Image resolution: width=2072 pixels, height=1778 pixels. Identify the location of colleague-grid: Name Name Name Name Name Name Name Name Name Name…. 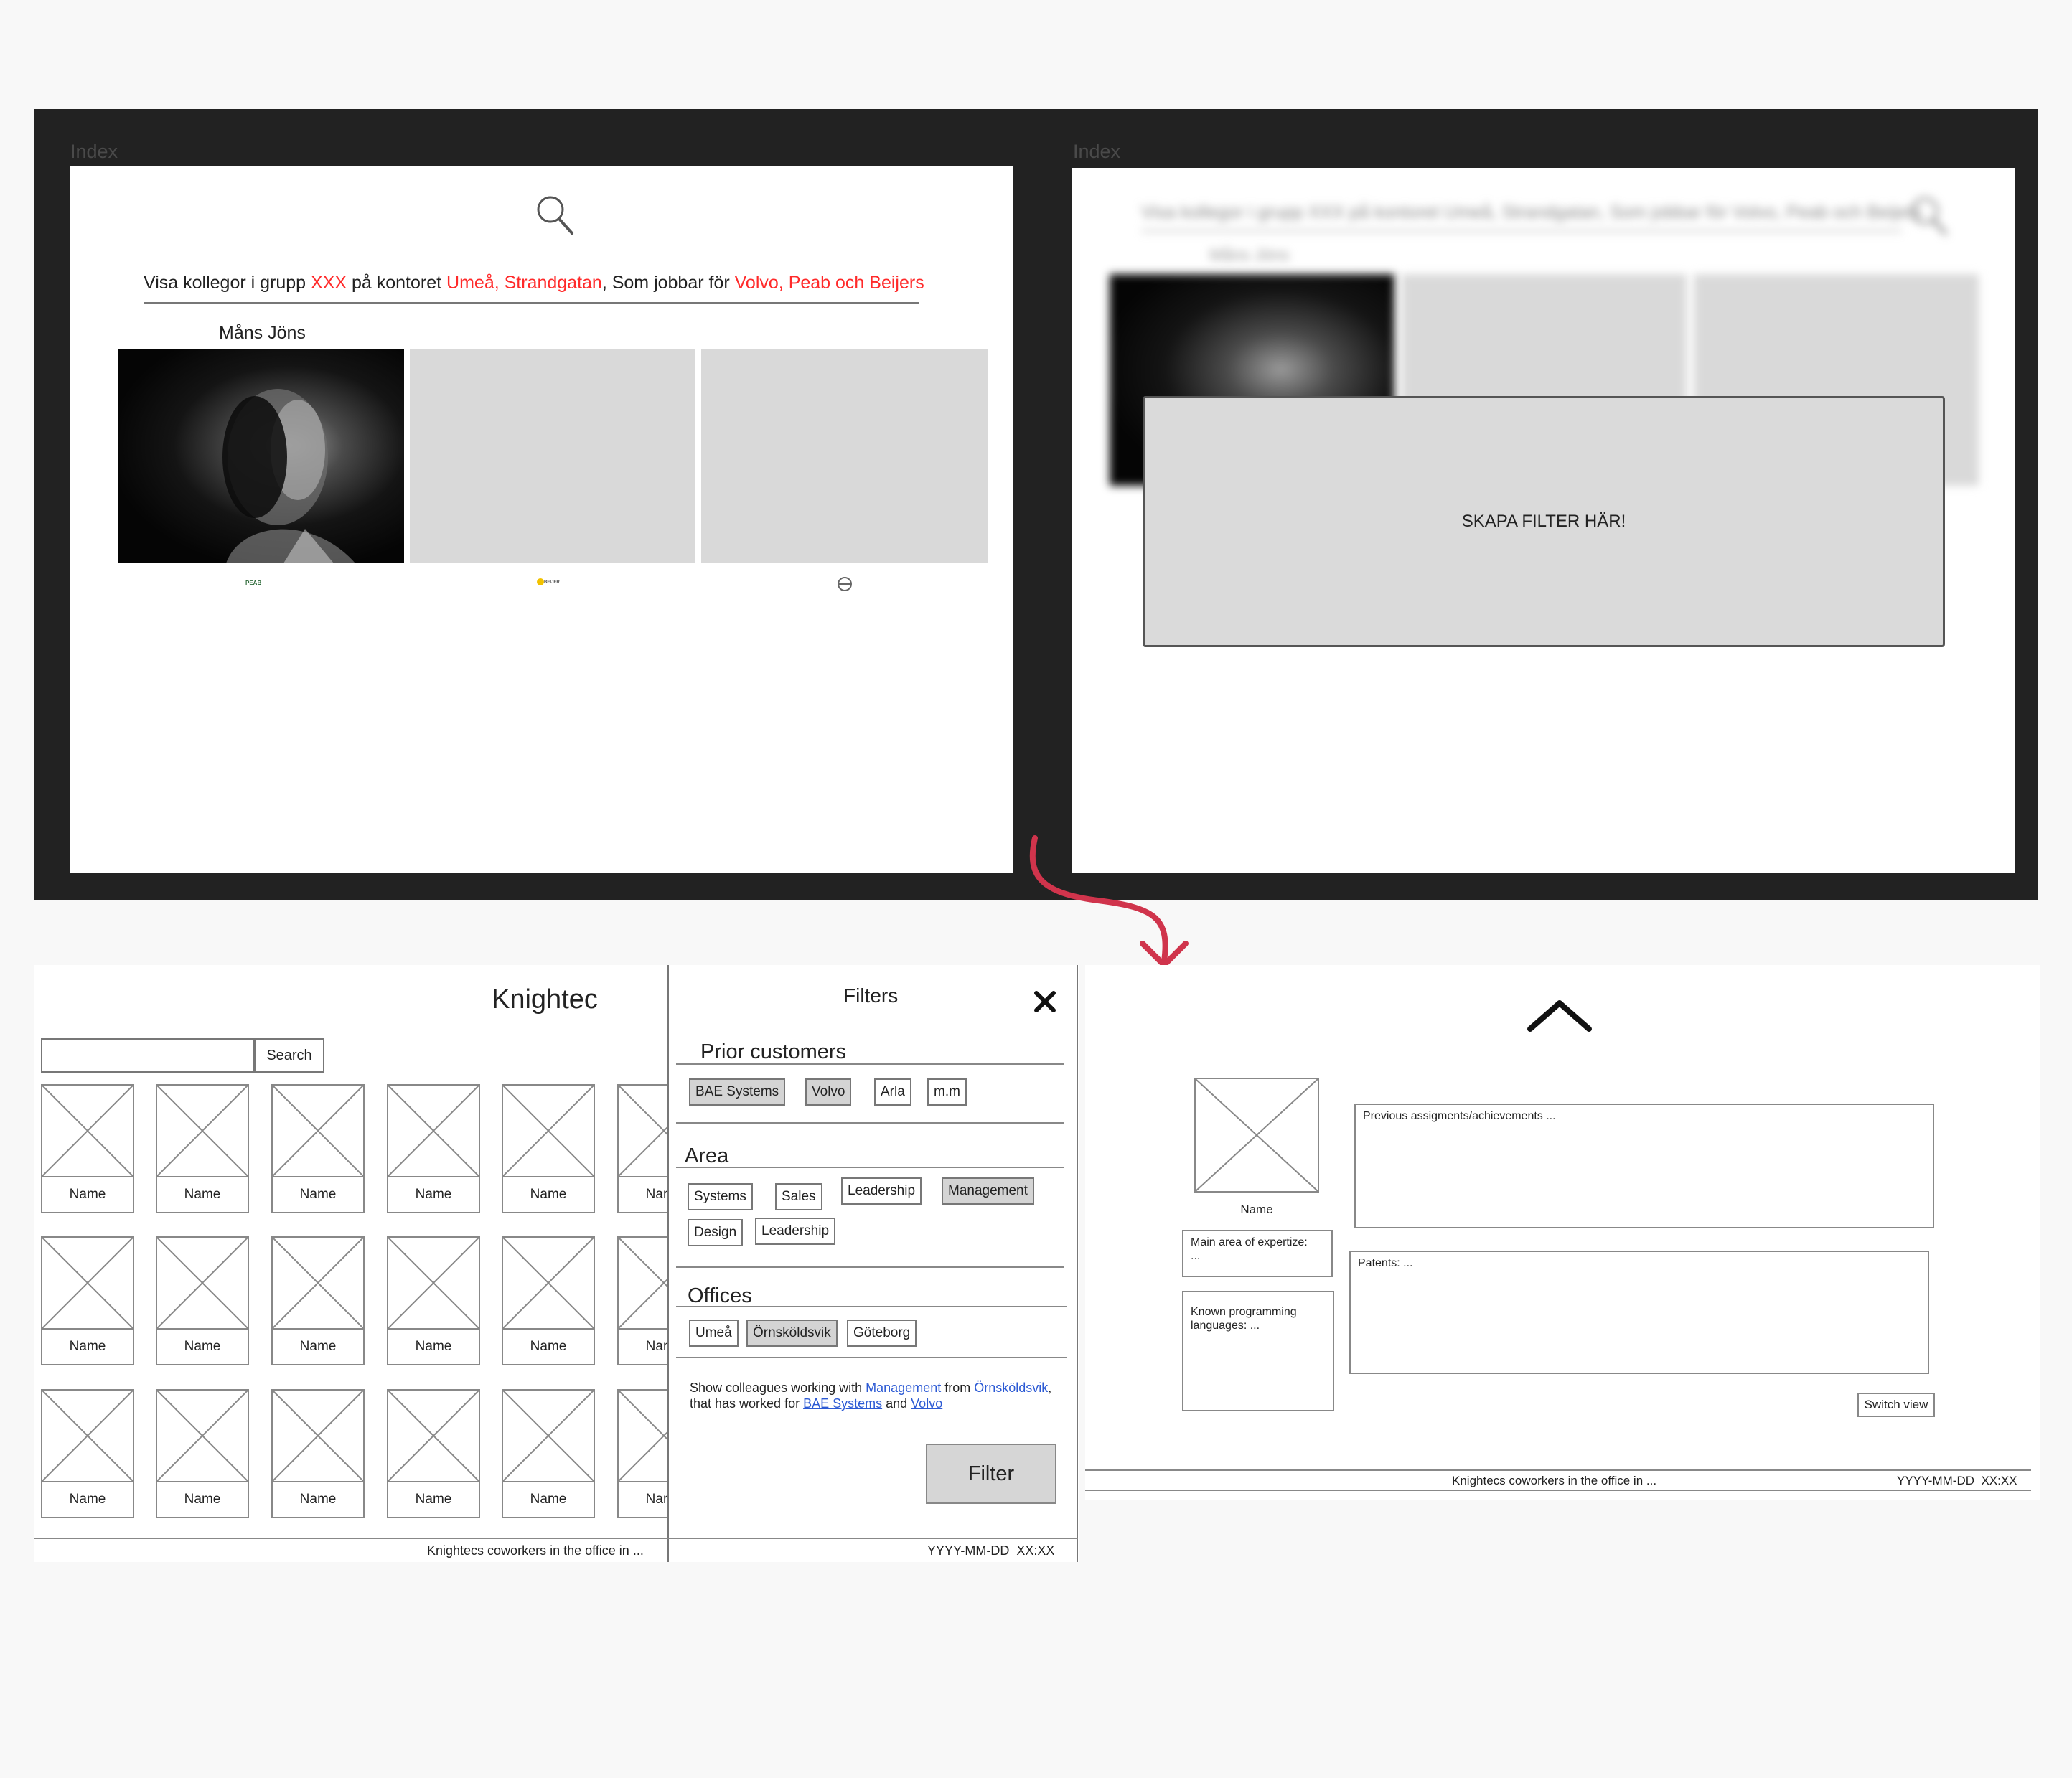
(350, 1305).